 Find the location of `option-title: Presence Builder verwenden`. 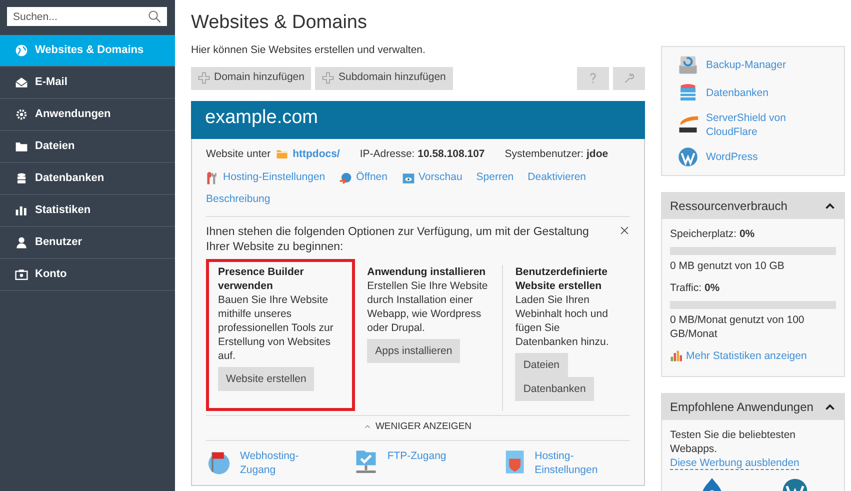

option-title: Presence Builder verwenden is located at coordinates (261, 278).